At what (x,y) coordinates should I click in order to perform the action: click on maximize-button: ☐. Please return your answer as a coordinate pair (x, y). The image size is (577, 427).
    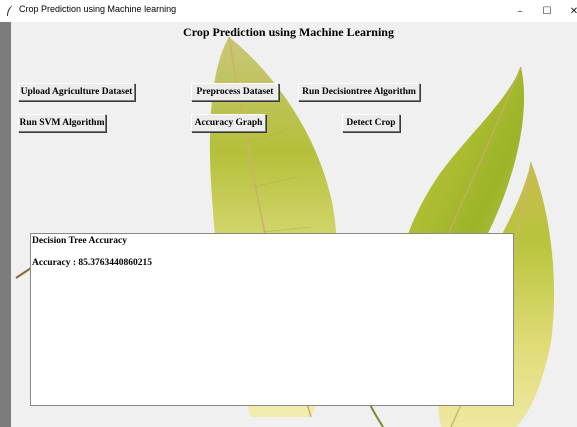
    Looking at the image, I should click on (547, 11).